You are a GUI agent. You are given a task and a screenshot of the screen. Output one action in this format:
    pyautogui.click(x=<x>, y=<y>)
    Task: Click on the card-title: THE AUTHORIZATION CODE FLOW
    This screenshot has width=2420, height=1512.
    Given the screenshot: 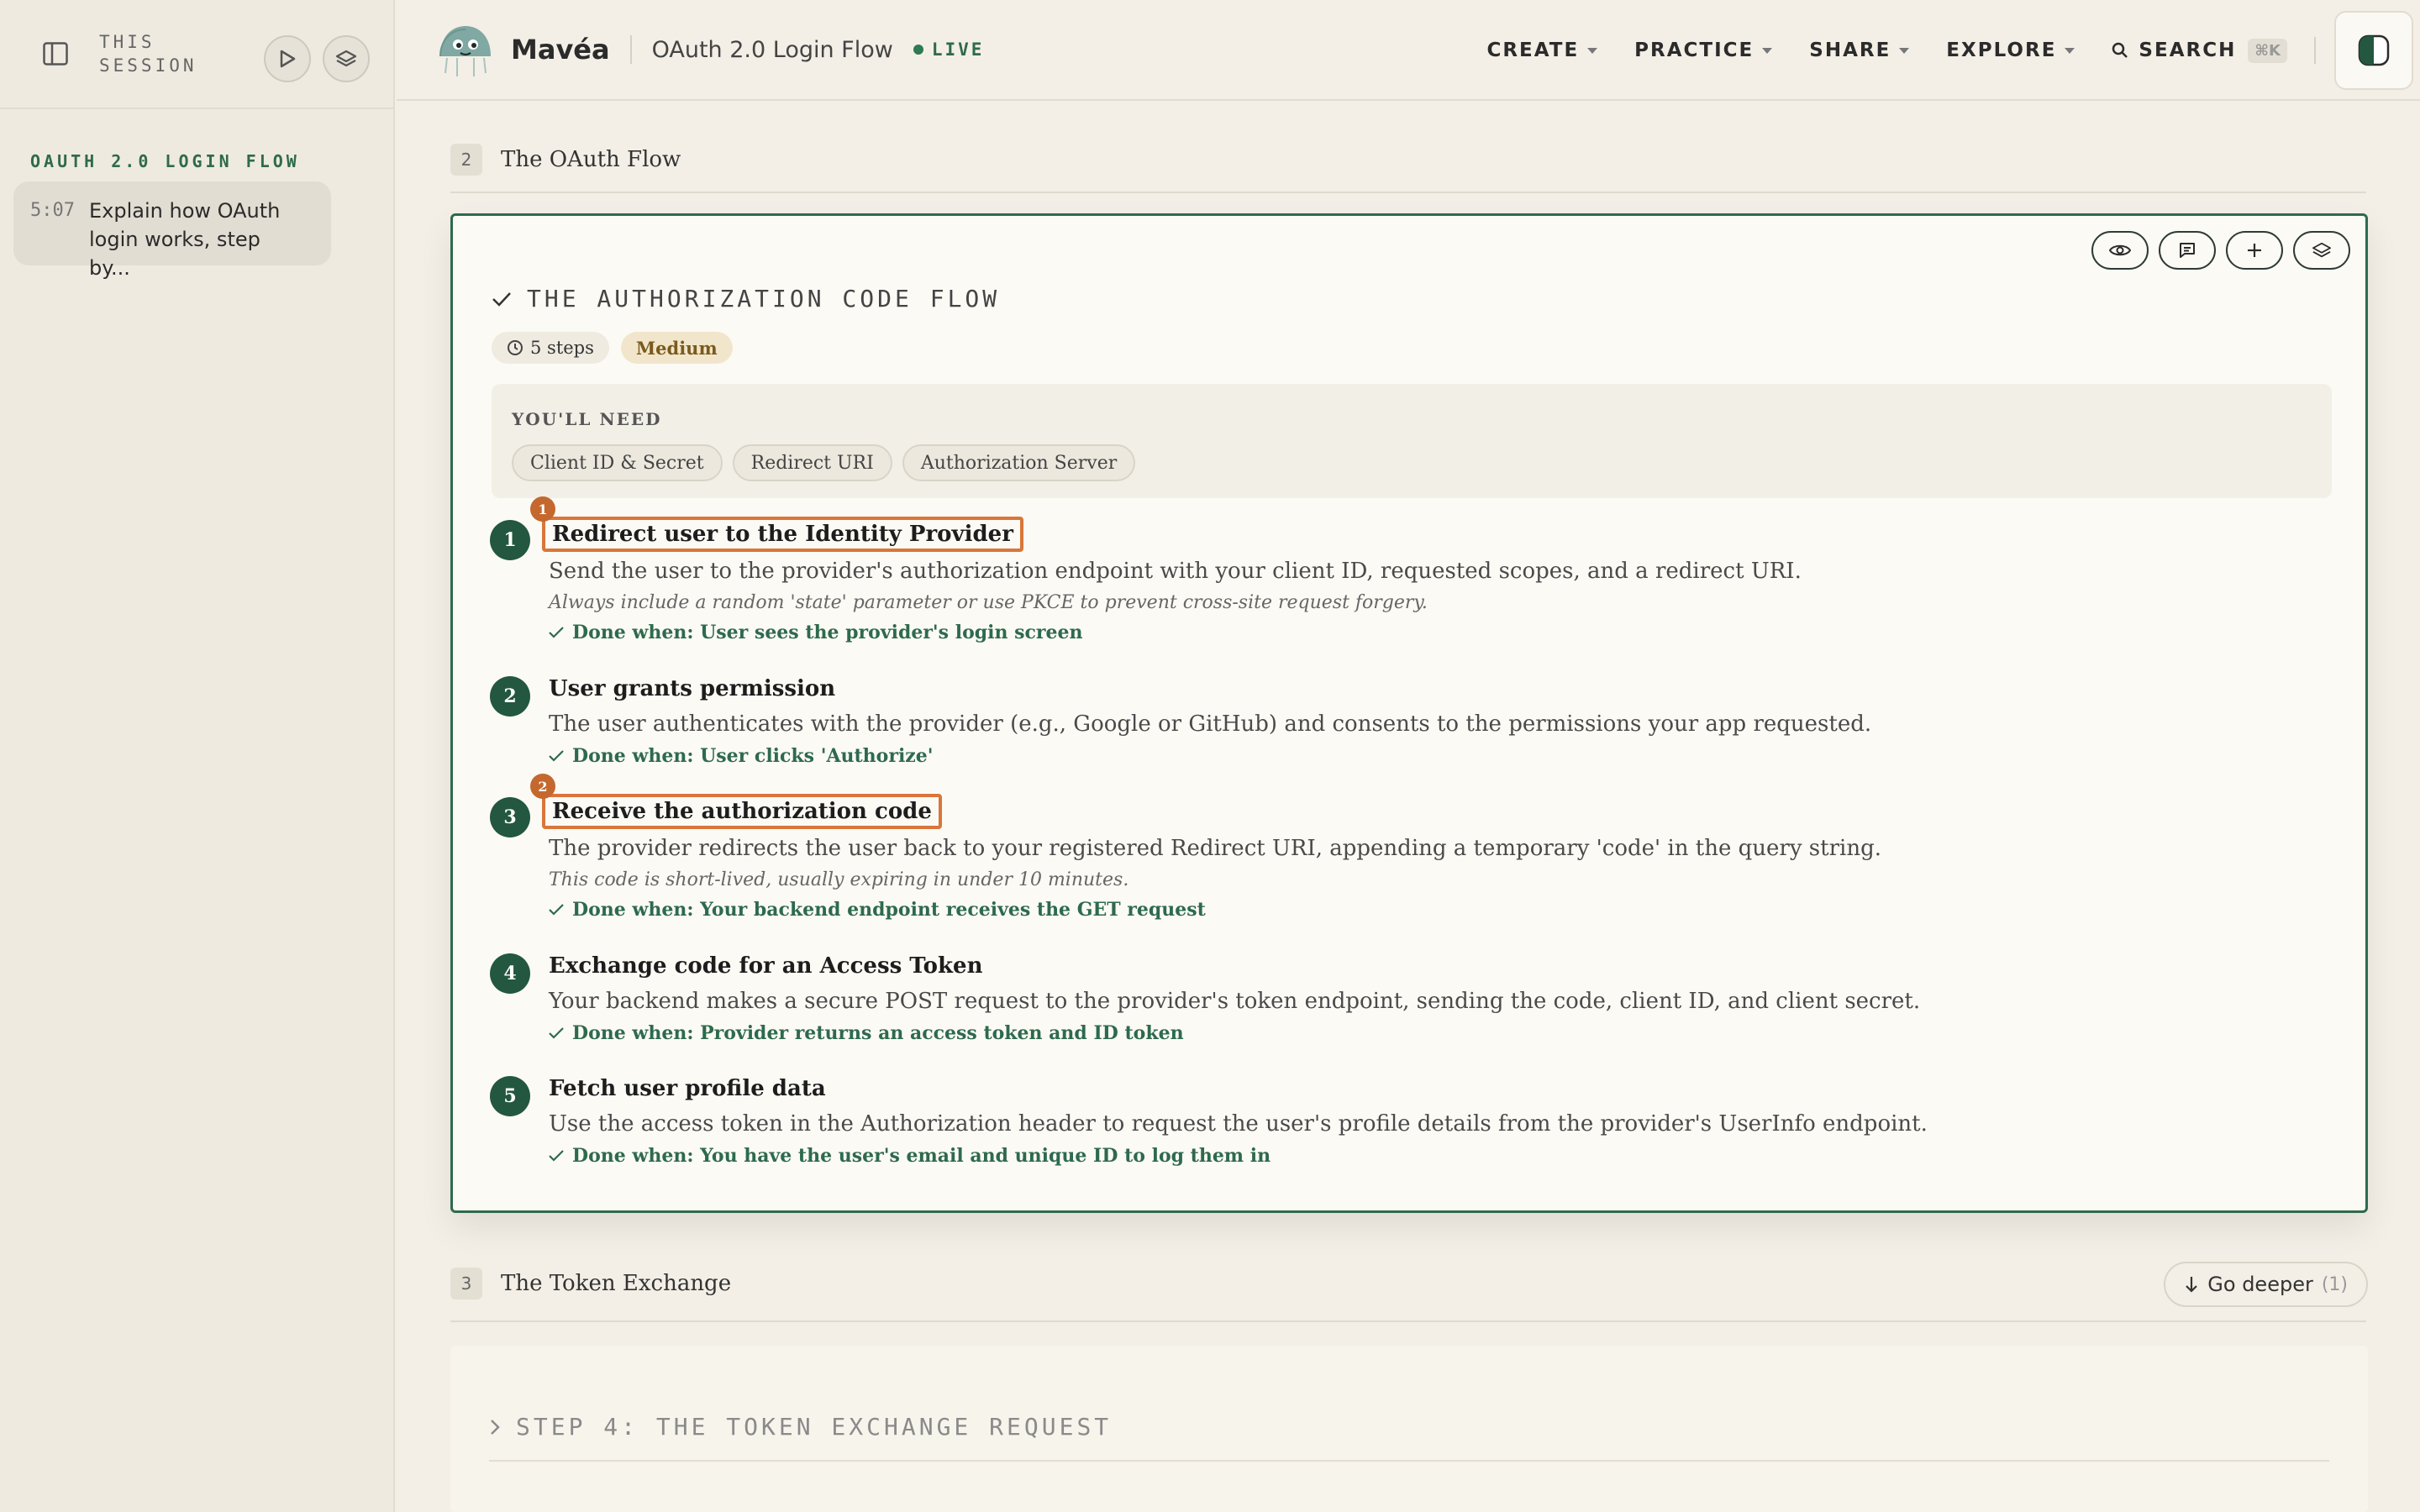 What is the action you would take?
    pyautogui.click(x=746, y=298)
    